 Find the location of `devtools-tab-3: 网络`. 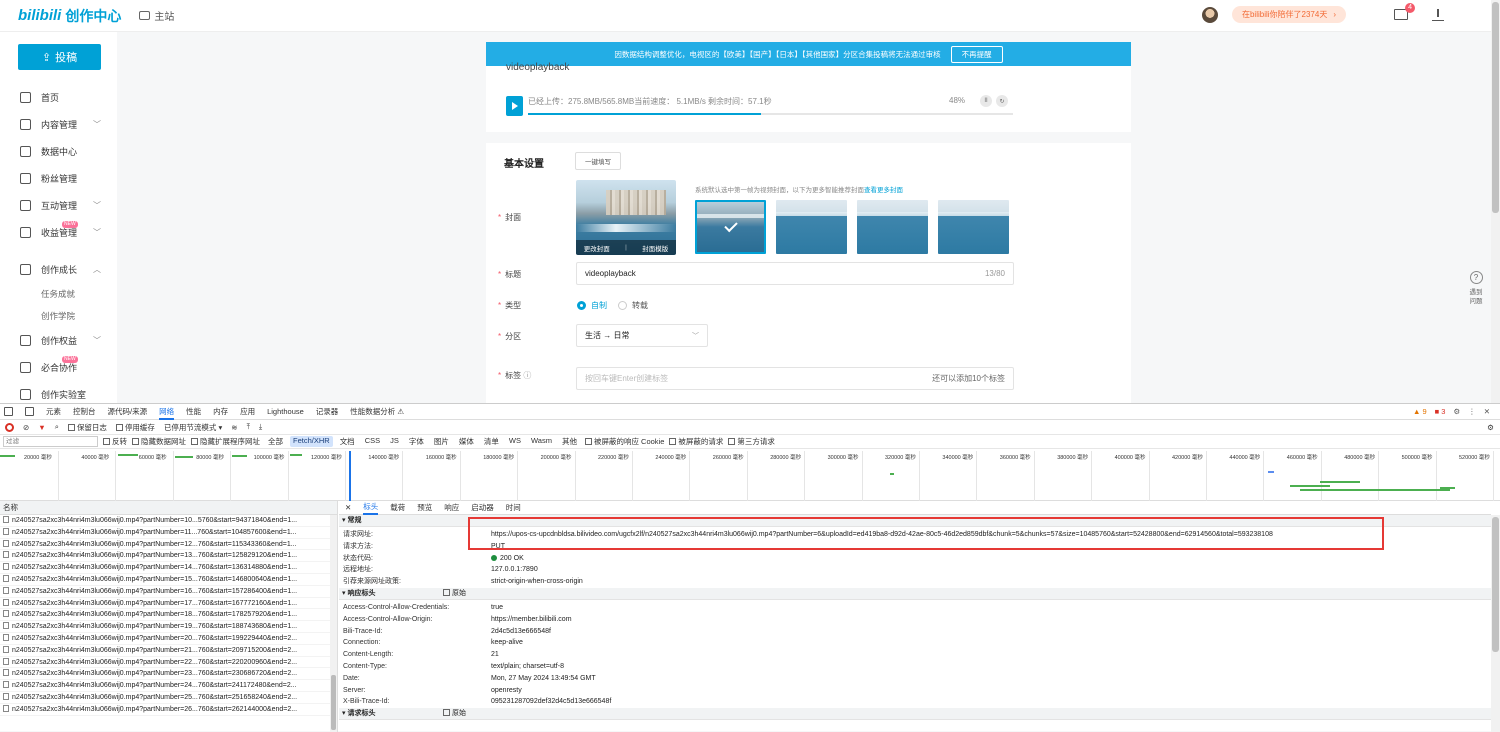

devtools-tab-3: 网络 is located at coordinates (167, 412).